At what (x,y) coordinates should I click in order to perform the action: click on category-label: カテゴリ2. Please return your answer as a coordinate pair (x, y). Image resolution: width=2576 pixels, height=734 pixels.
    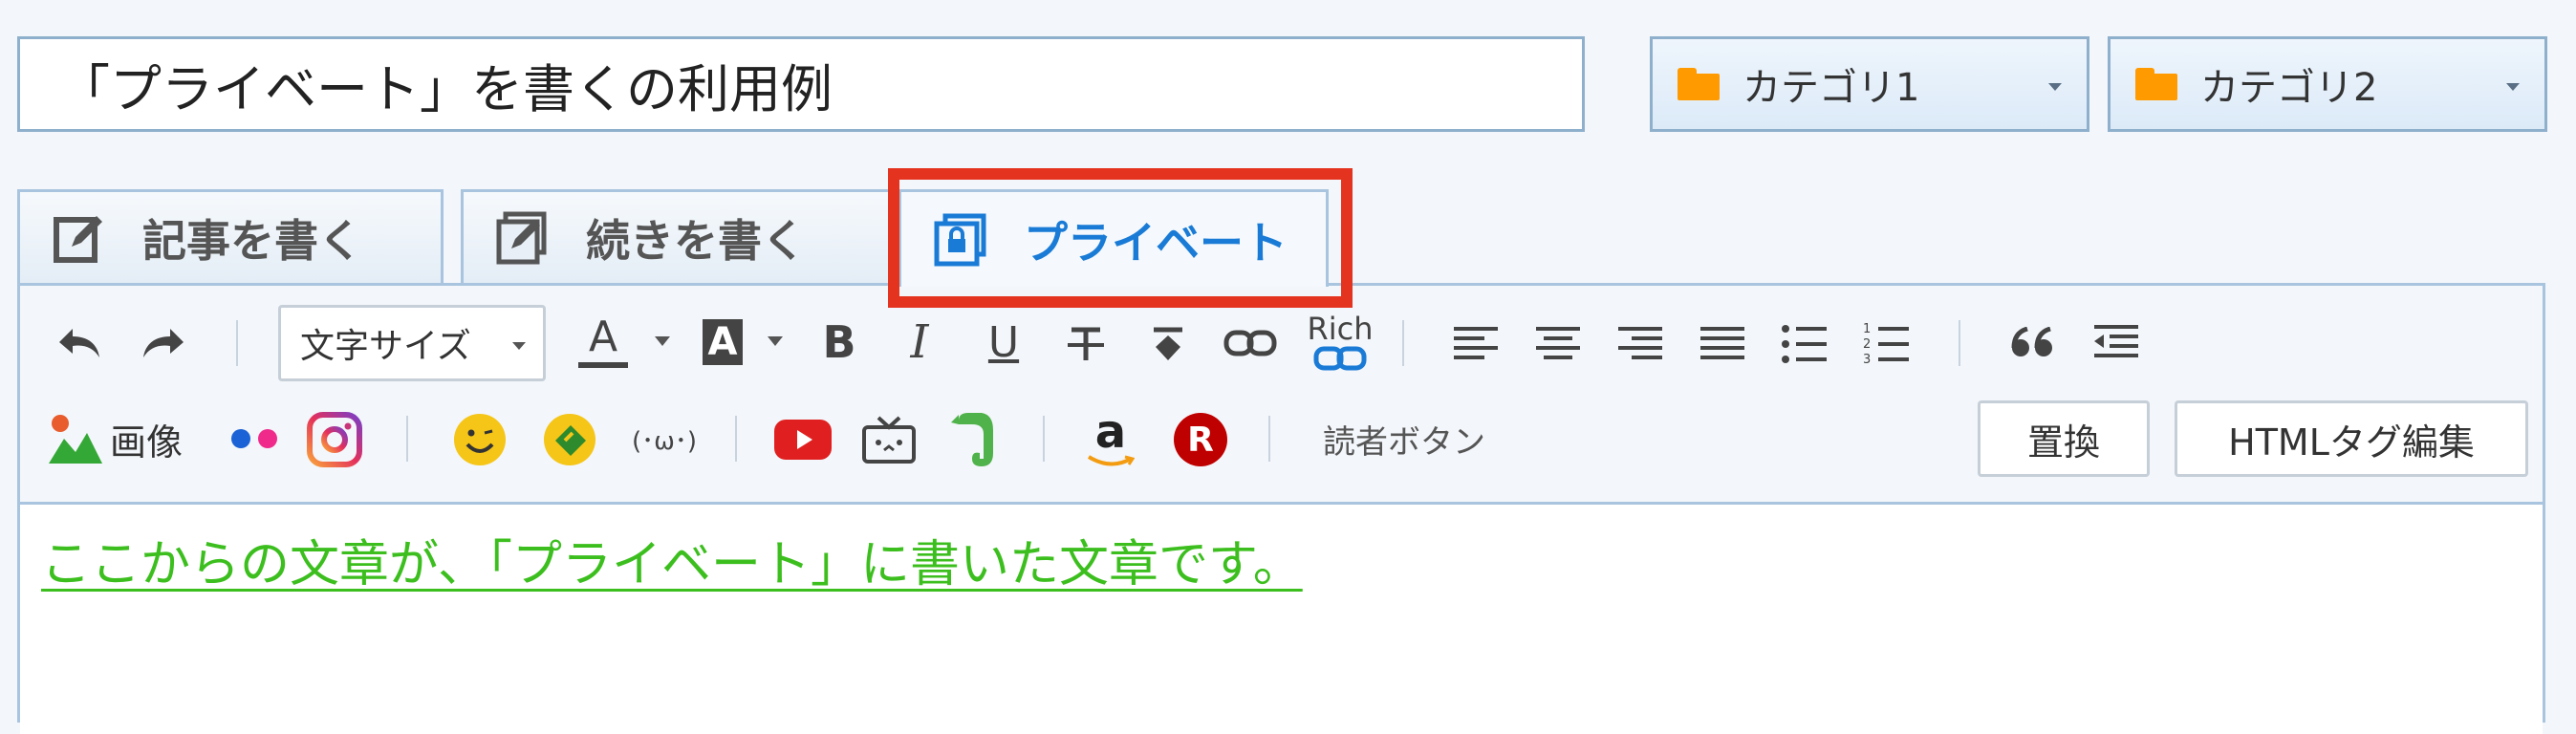
    Looking at the image, I should click on (2289, 88).